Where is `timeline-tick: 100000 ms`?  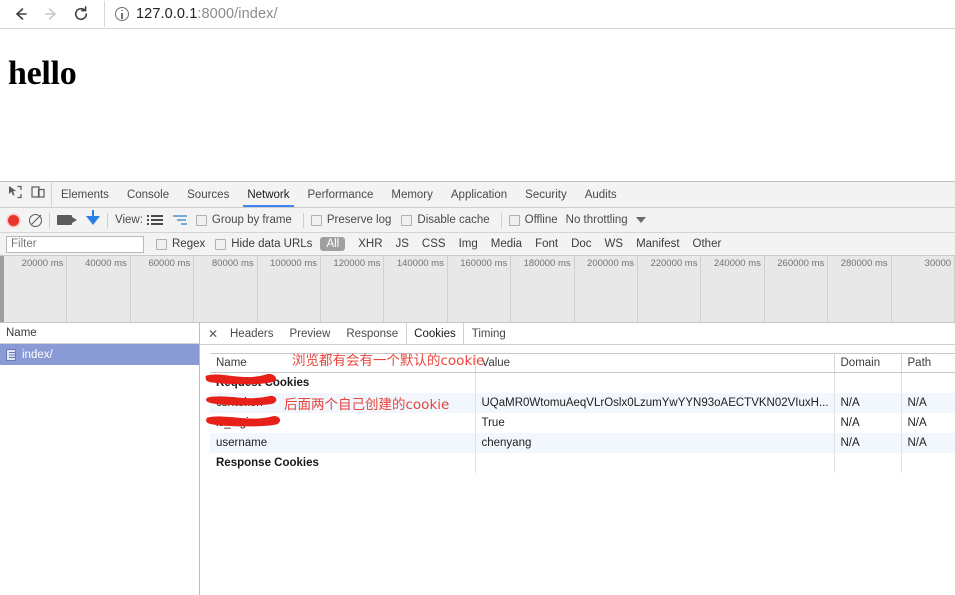
timeline-tick: 100000 ms is located at coordinates (290, 289).